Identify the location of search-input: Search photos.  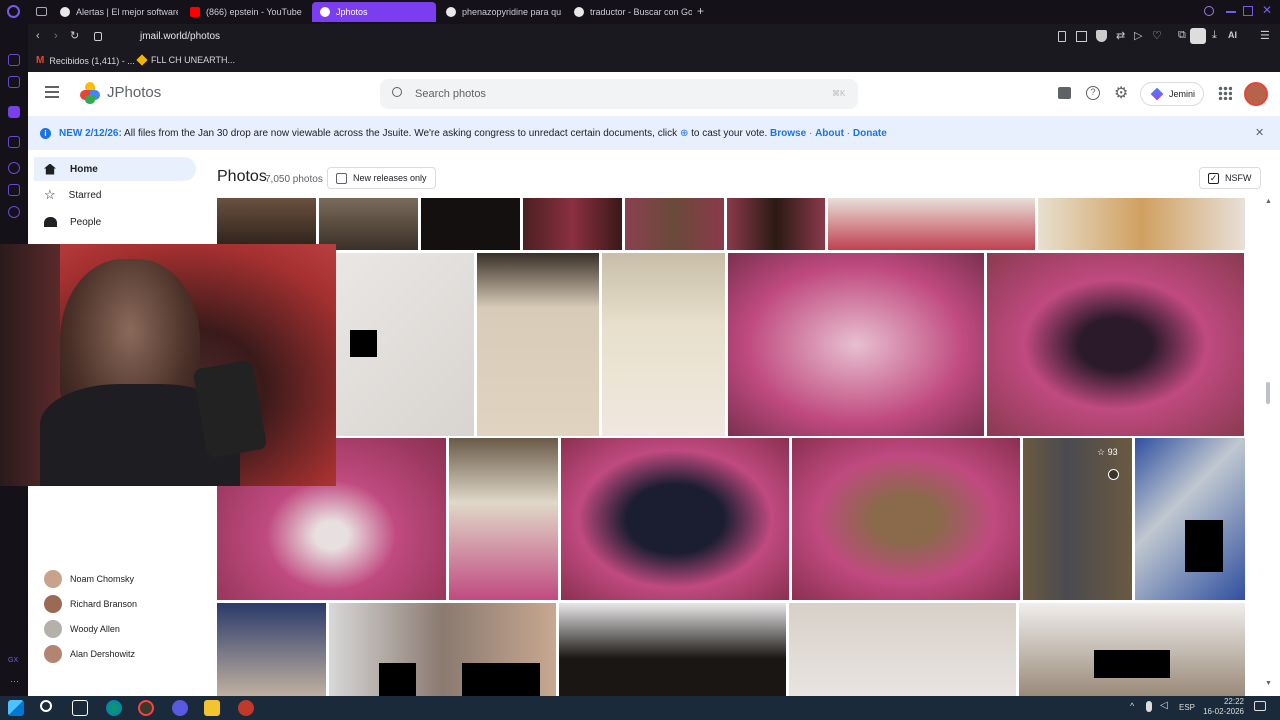
(450, 94).